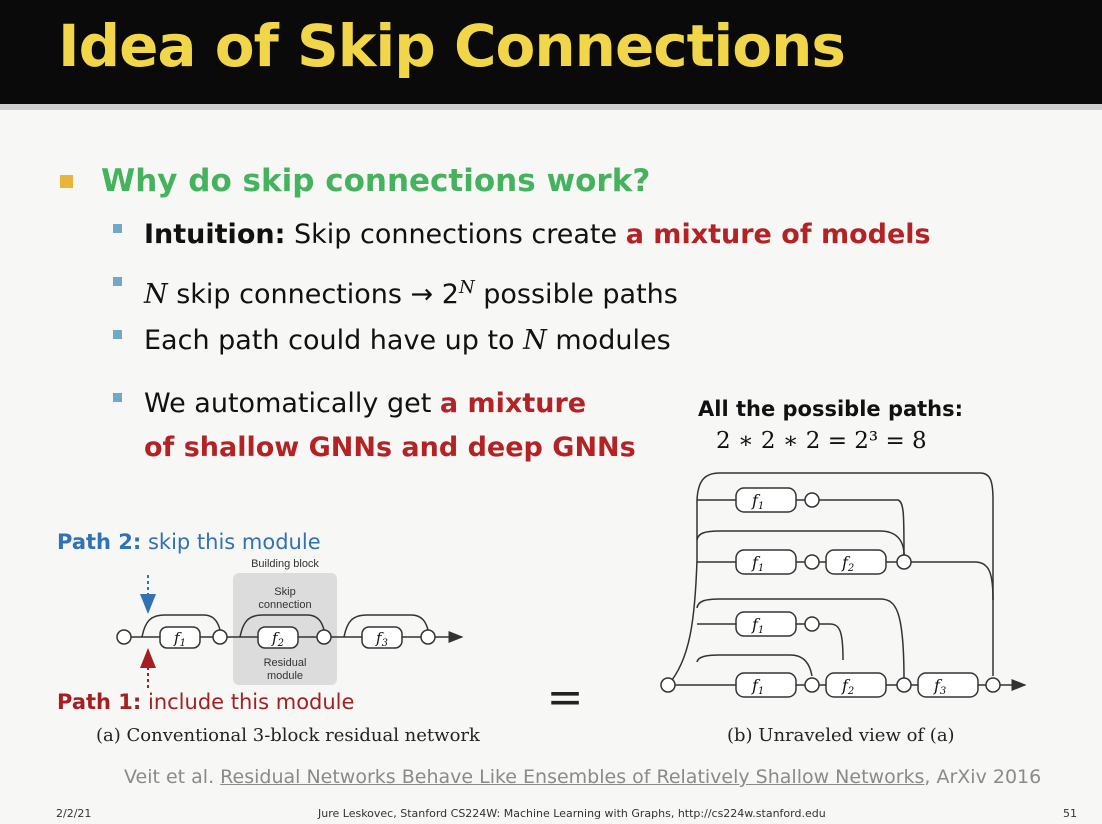  I want to click on caption-b: (b) Unraveled view of (a), so click(841, 735).